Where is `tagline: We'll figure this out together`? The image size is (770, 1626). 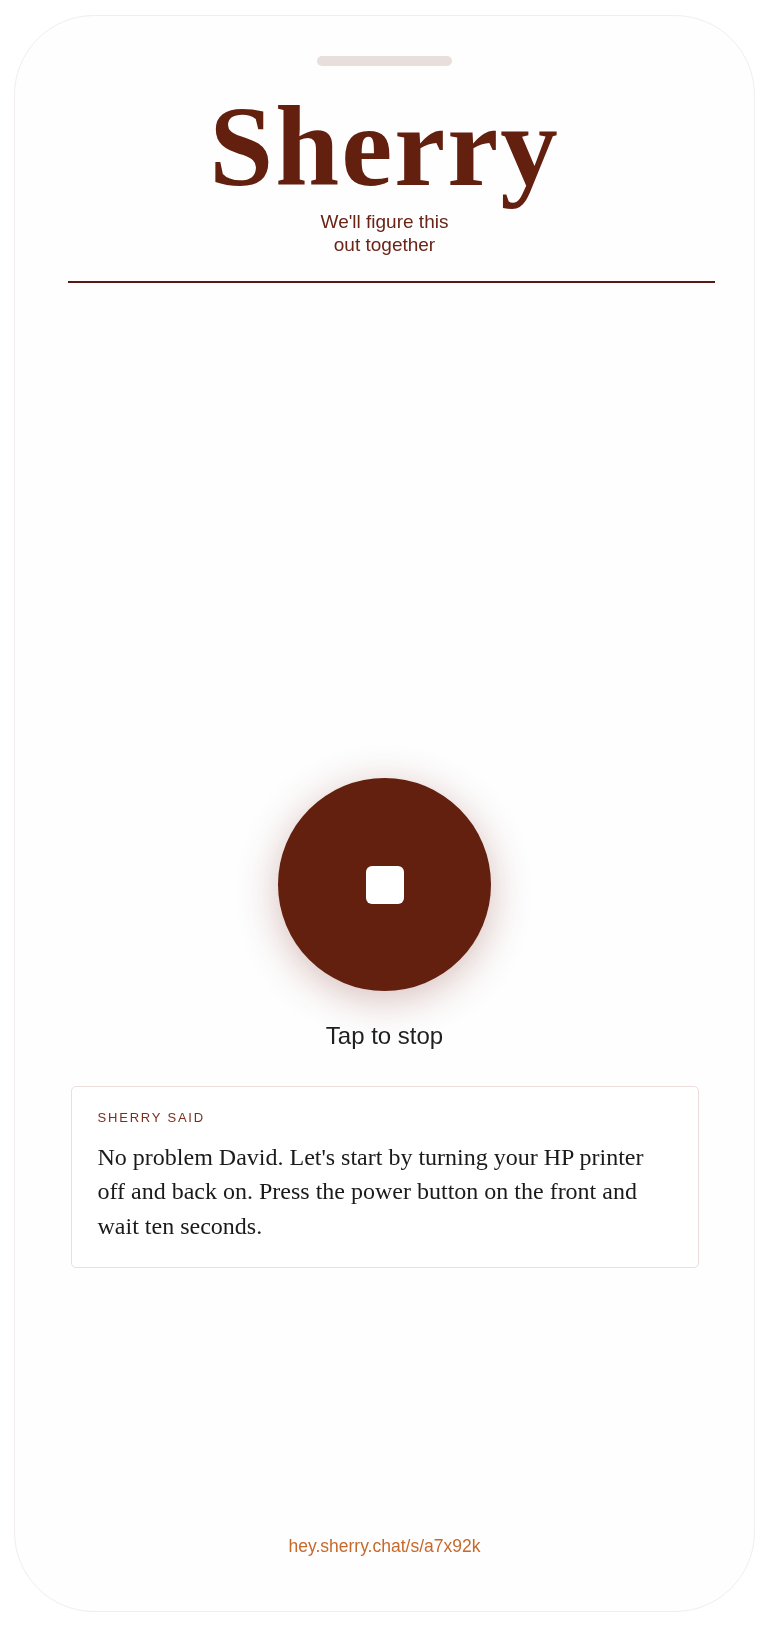
tagline: We'll figure this out together is located at coordinates (384, 233).